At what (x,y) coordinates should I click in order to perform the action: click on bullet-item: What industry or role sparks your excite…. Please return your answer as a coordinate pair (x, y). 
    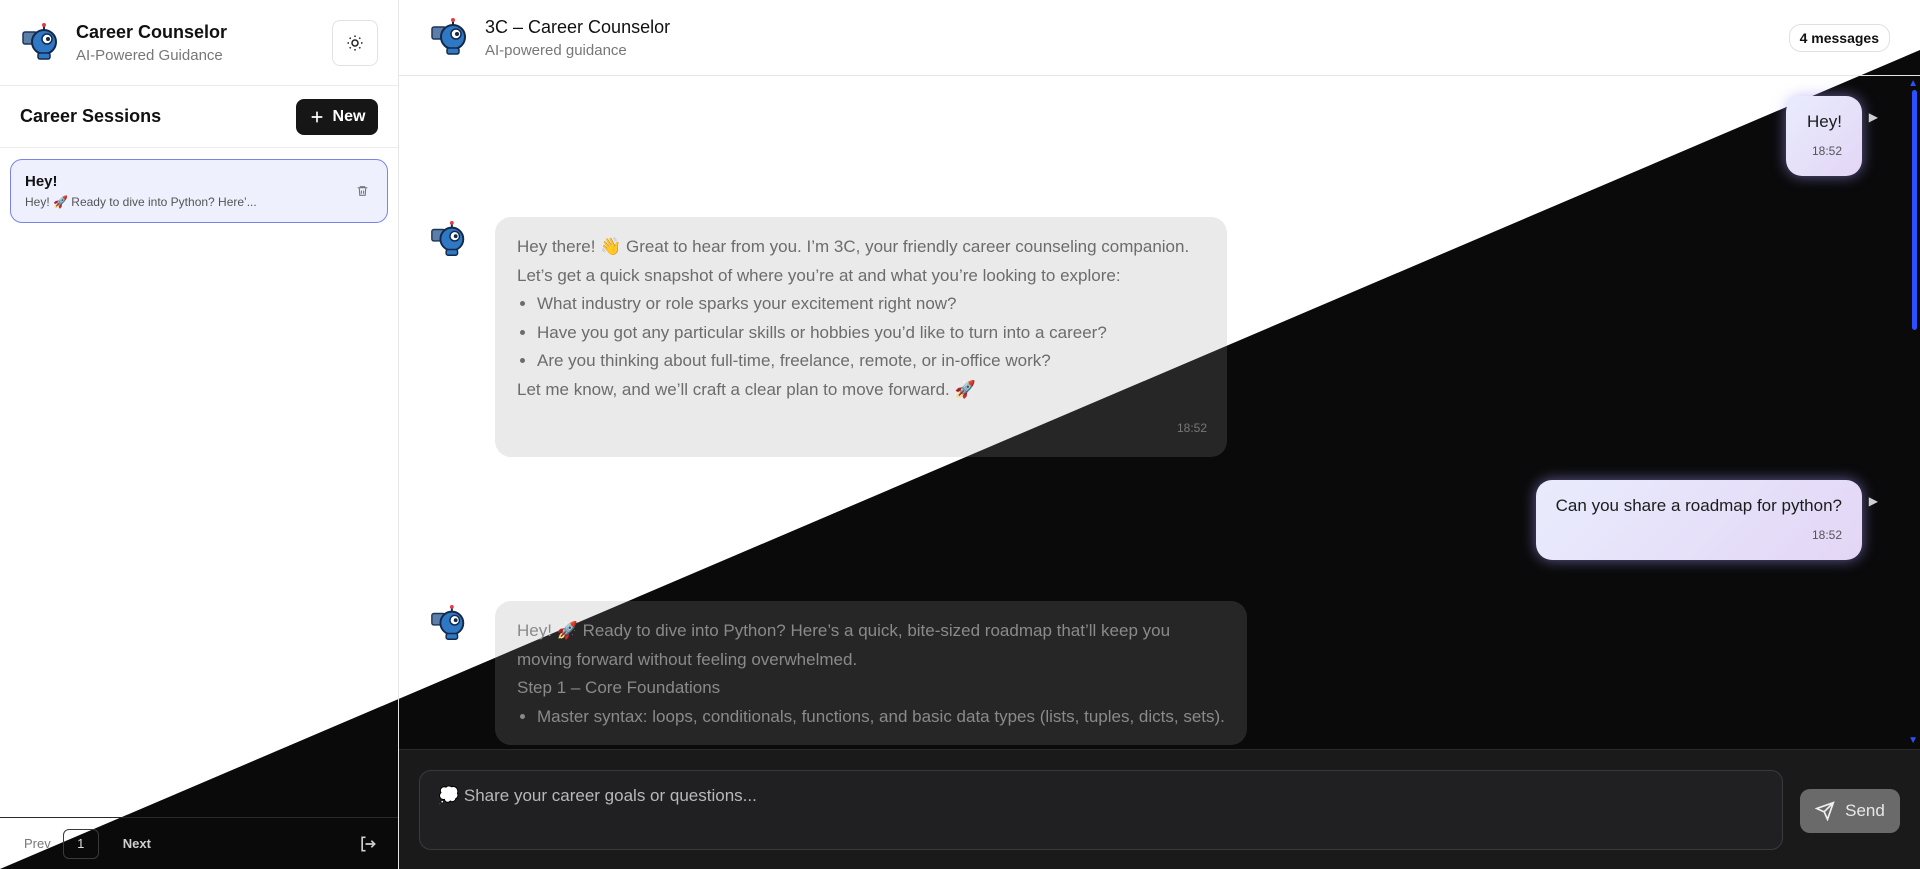
    Looking at the image, I should click on (872, 304).